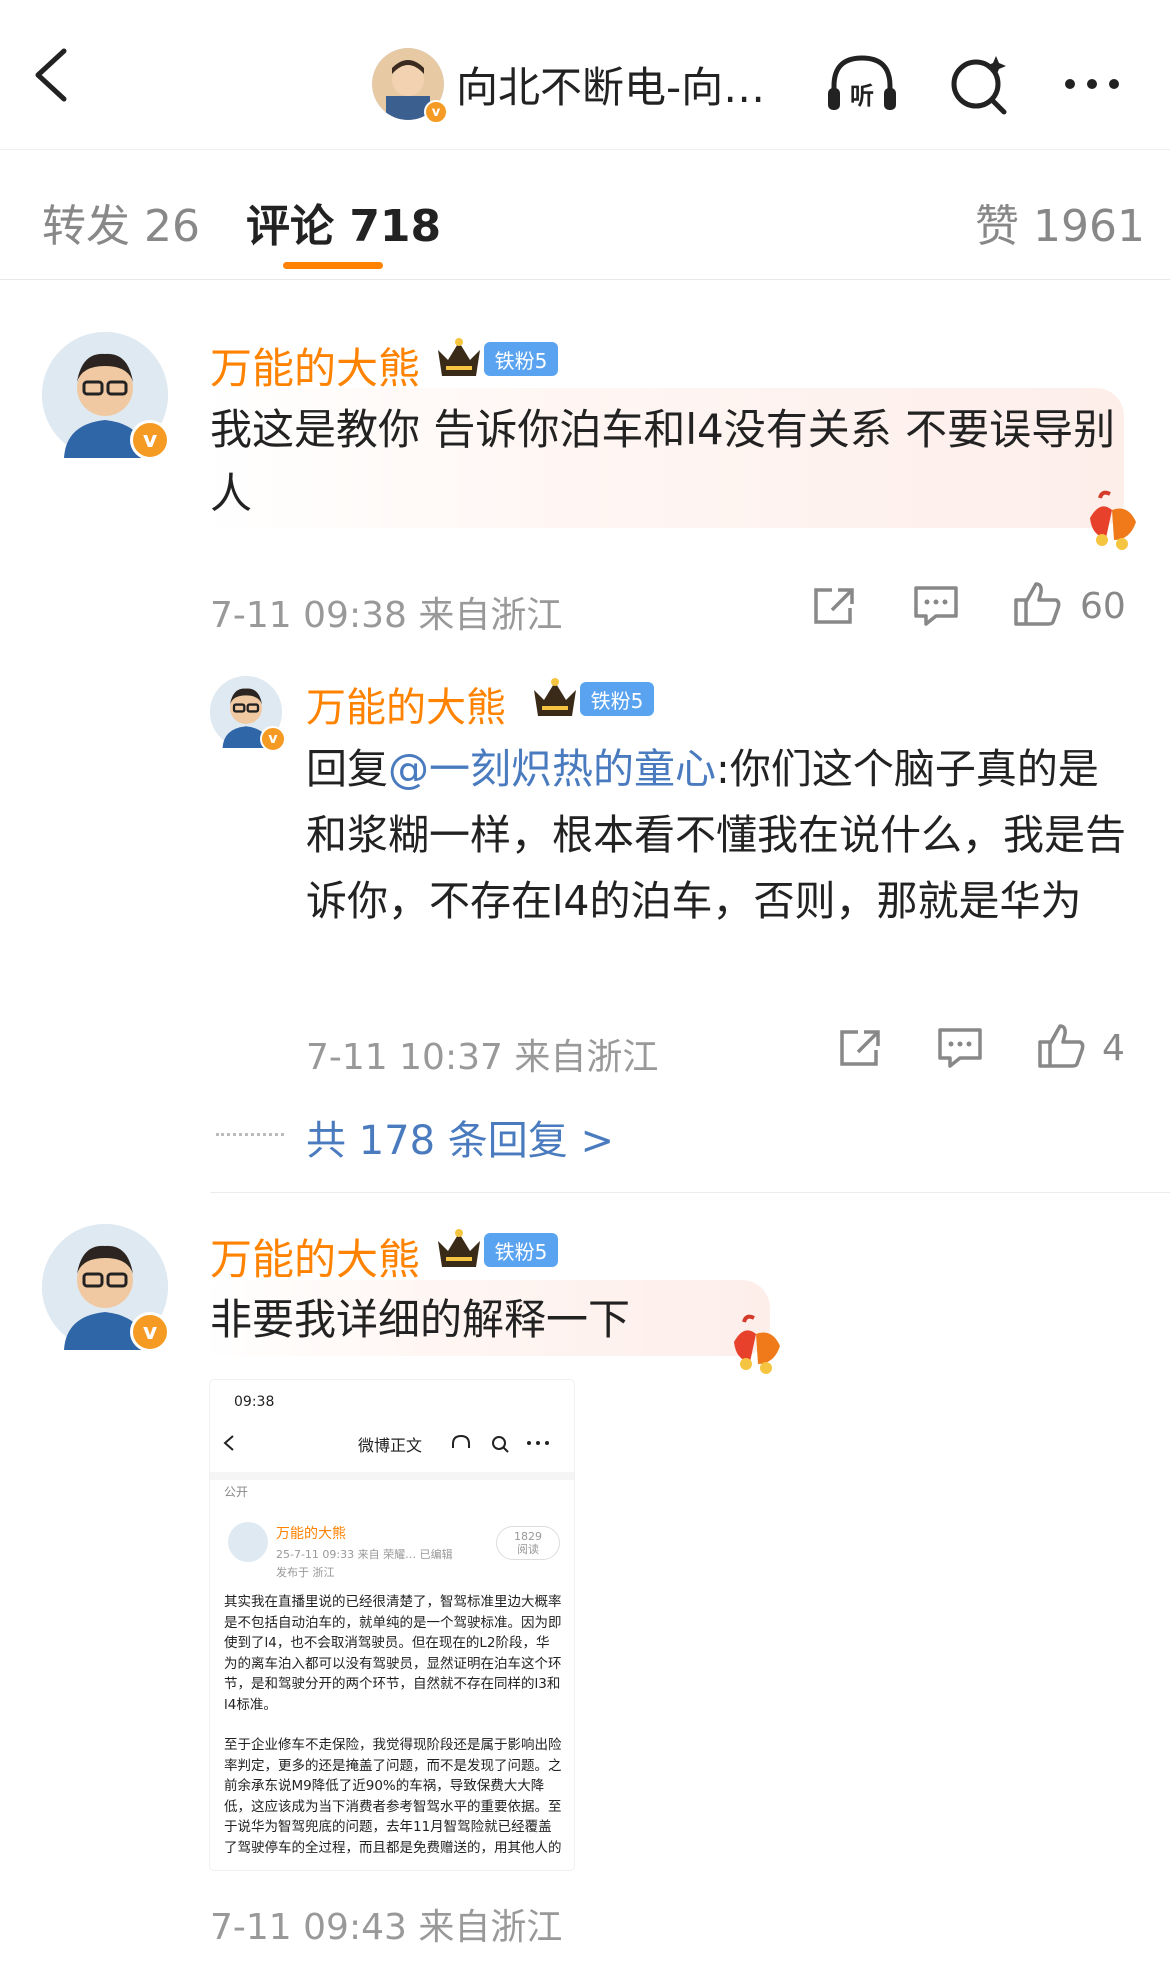 The image size is (1170, 1963). What do you see at coordinates (1060, 222) in the screenshot?
I see `tab-likes: 赞 1961` at bounding box center [1060, 222].